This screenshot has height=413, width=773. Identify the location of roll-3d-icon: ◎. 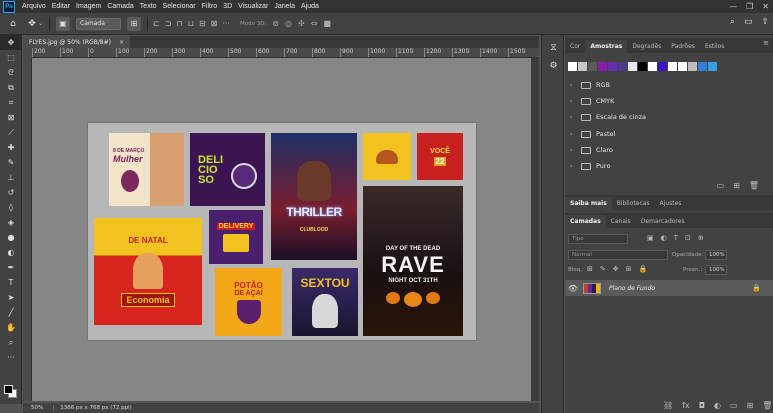
(288, 23).